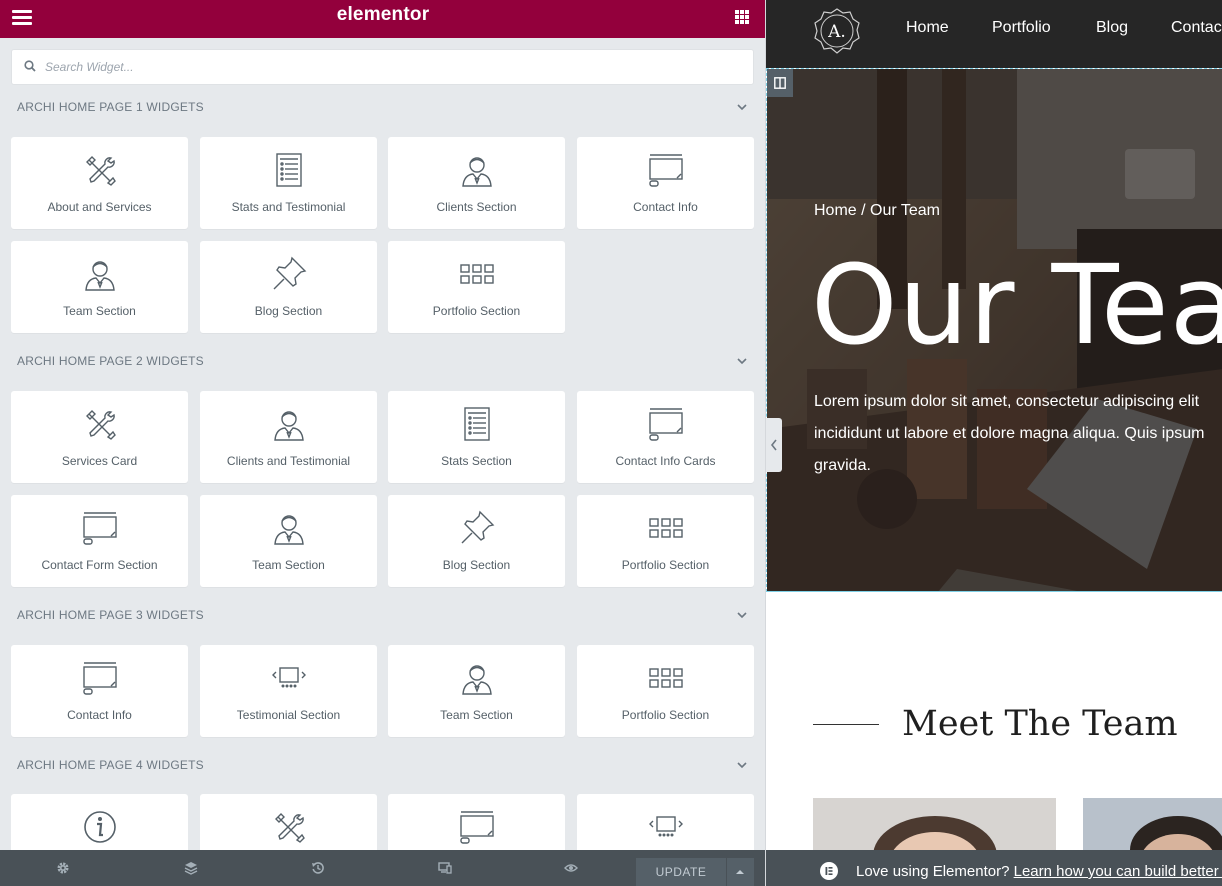 The height and width of the screenshot is (886, 1222). I want to click on devices-icon, so click(445, 868).